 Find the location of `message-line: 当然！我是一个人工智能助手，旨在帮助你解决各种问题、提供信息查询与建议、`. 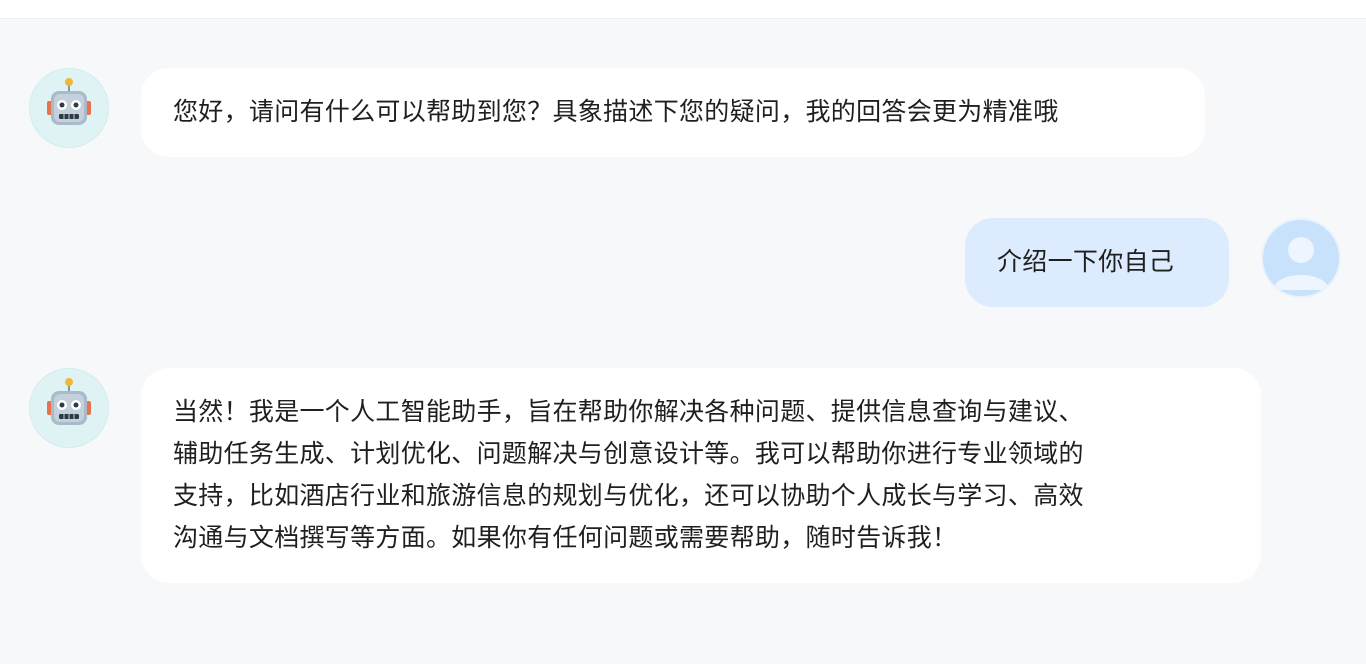

message-line: 当然！我是一个人工智能助手，旨在帮助你解决各种问题、提供信息查询与建议、 is located at coordinates (628, 411).